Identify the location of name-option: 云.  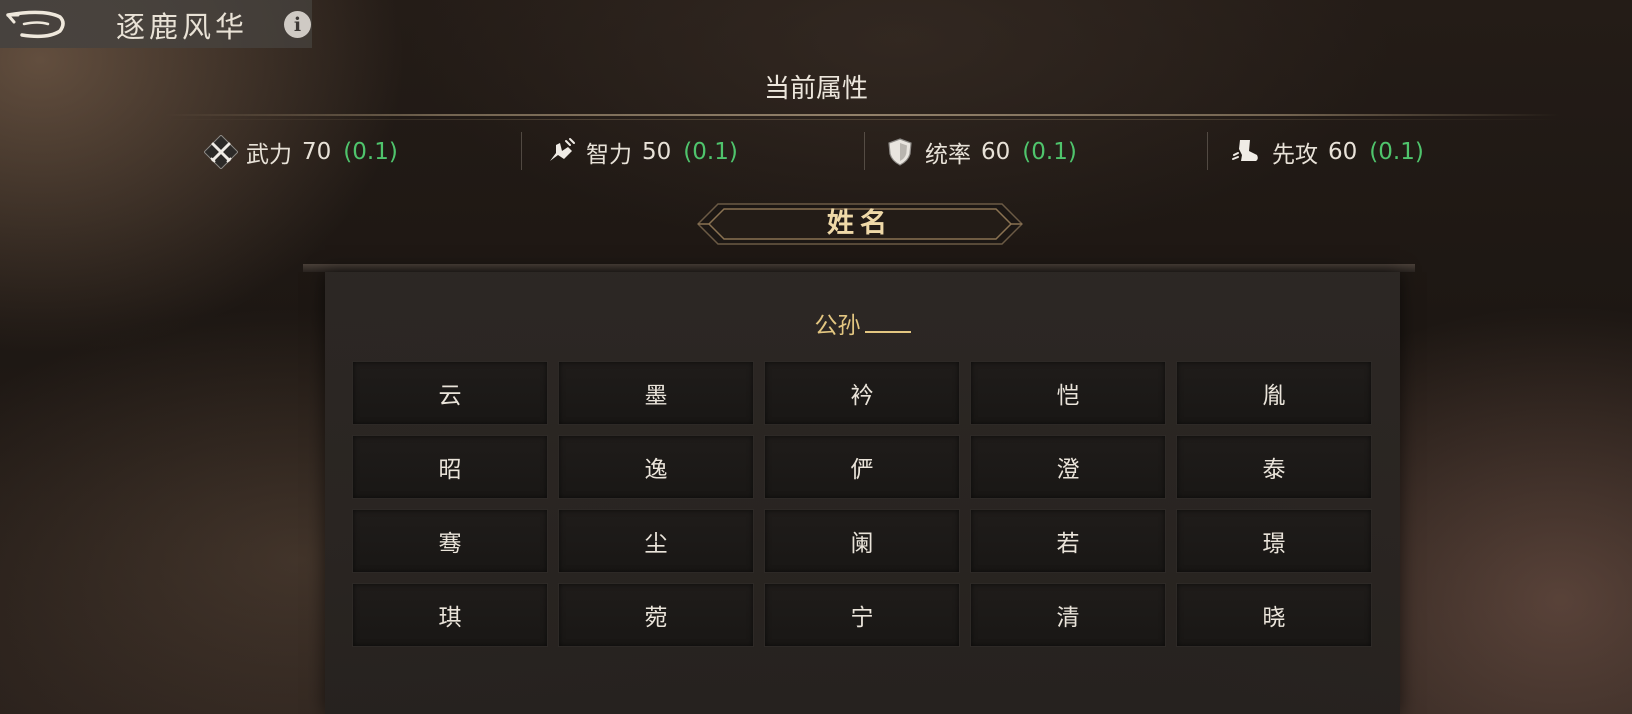
(450, 393).